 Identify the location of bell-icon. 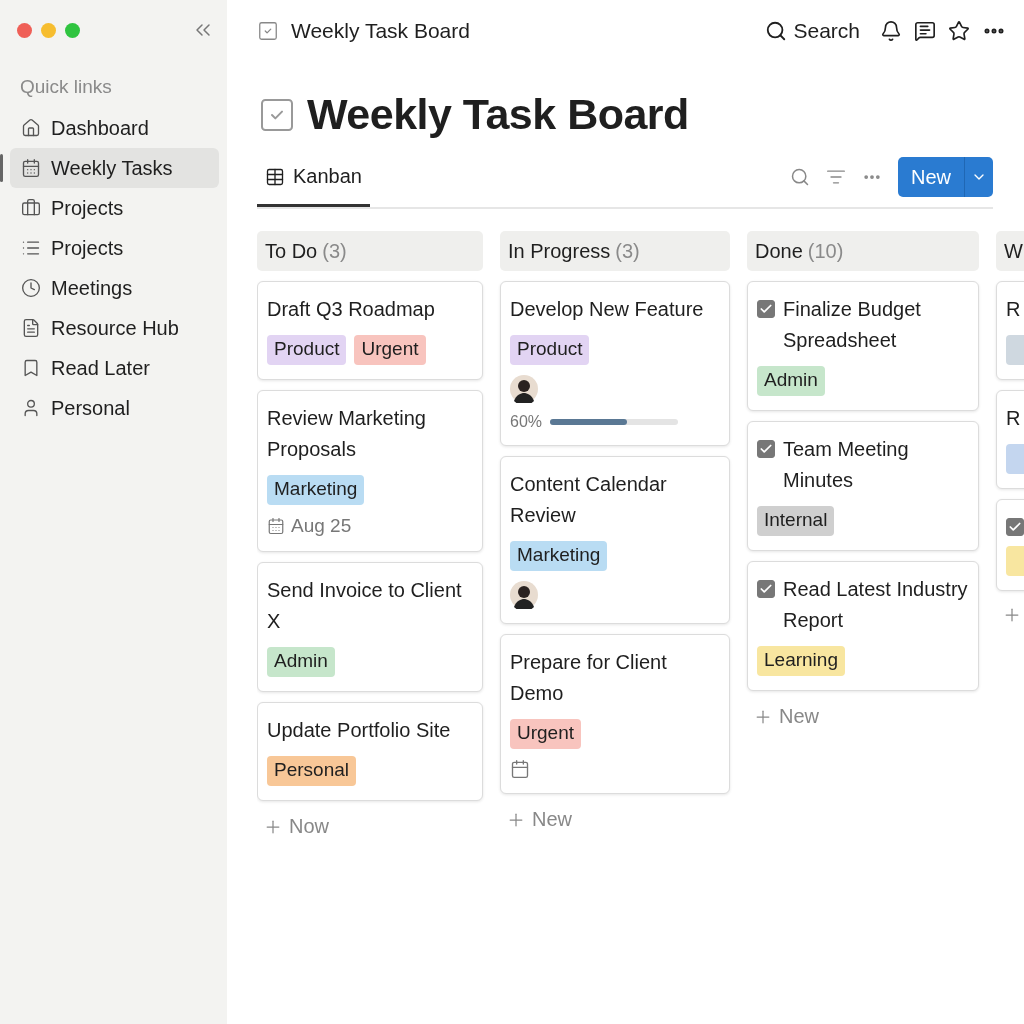
(891, 31).